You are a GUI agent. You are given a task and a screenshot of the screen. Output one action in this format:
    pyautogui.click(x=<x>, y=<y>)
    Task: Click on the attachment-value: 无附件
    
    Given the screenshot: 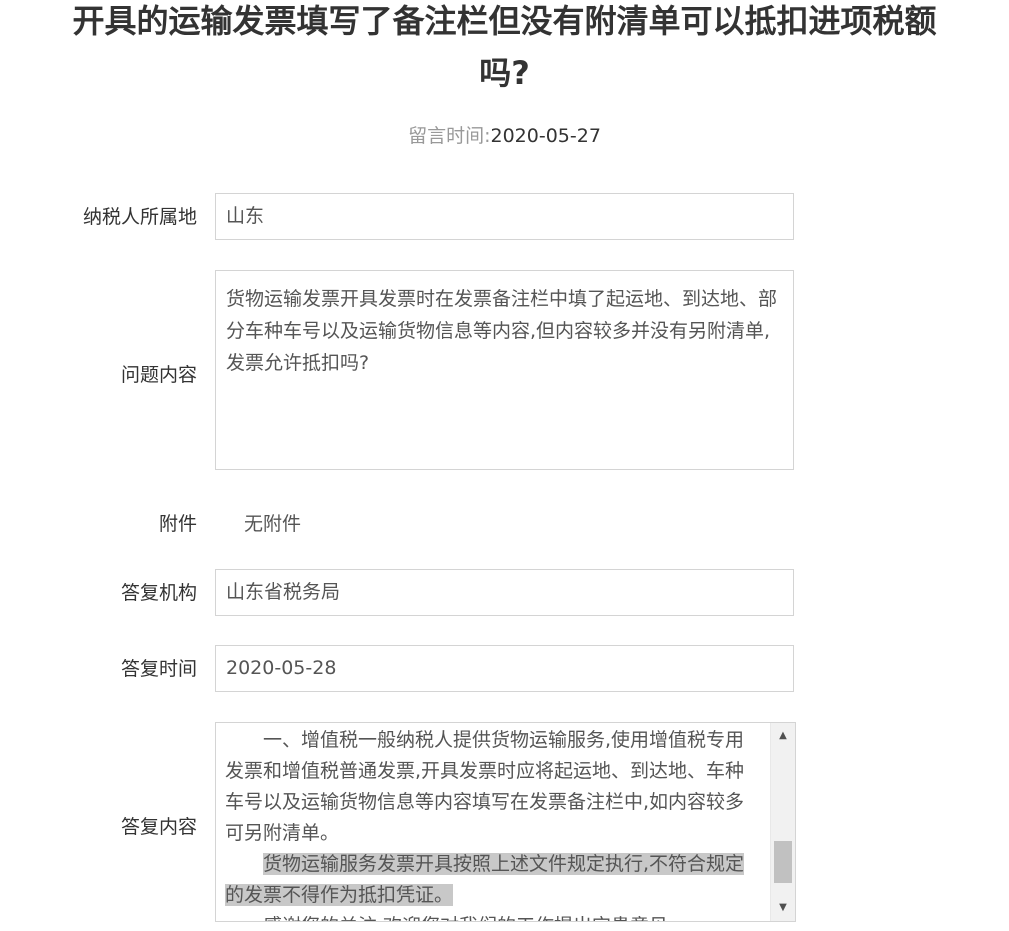 What is the action you would take?
    pyautogui.click(x=273, y=524)
    